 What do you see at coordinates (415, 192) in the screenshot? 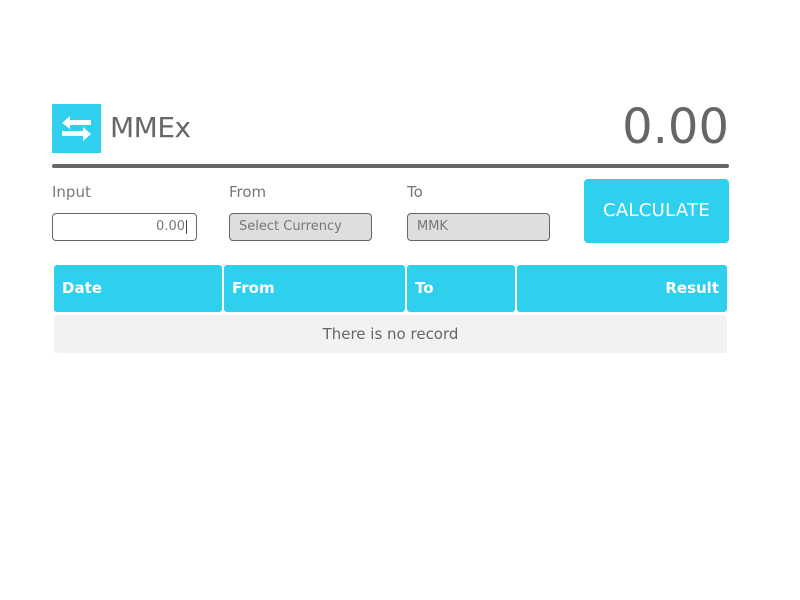
I see `to-label: To` at bounding box center [415, 192].